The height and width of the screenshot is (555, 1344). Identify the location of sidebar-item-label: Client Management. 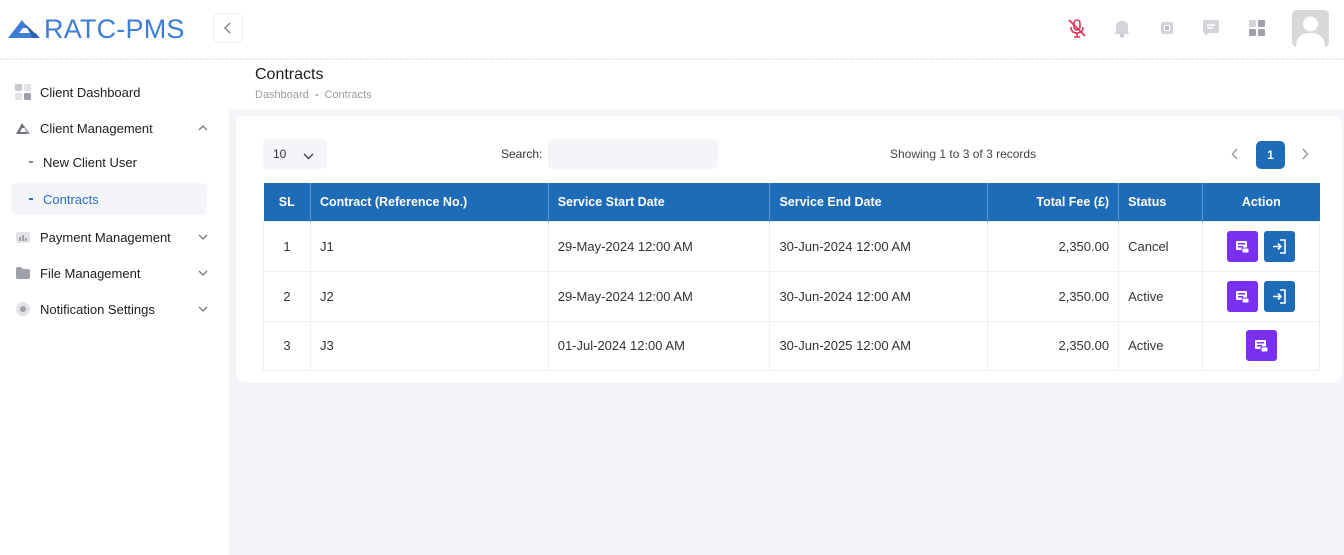
(96, 128).